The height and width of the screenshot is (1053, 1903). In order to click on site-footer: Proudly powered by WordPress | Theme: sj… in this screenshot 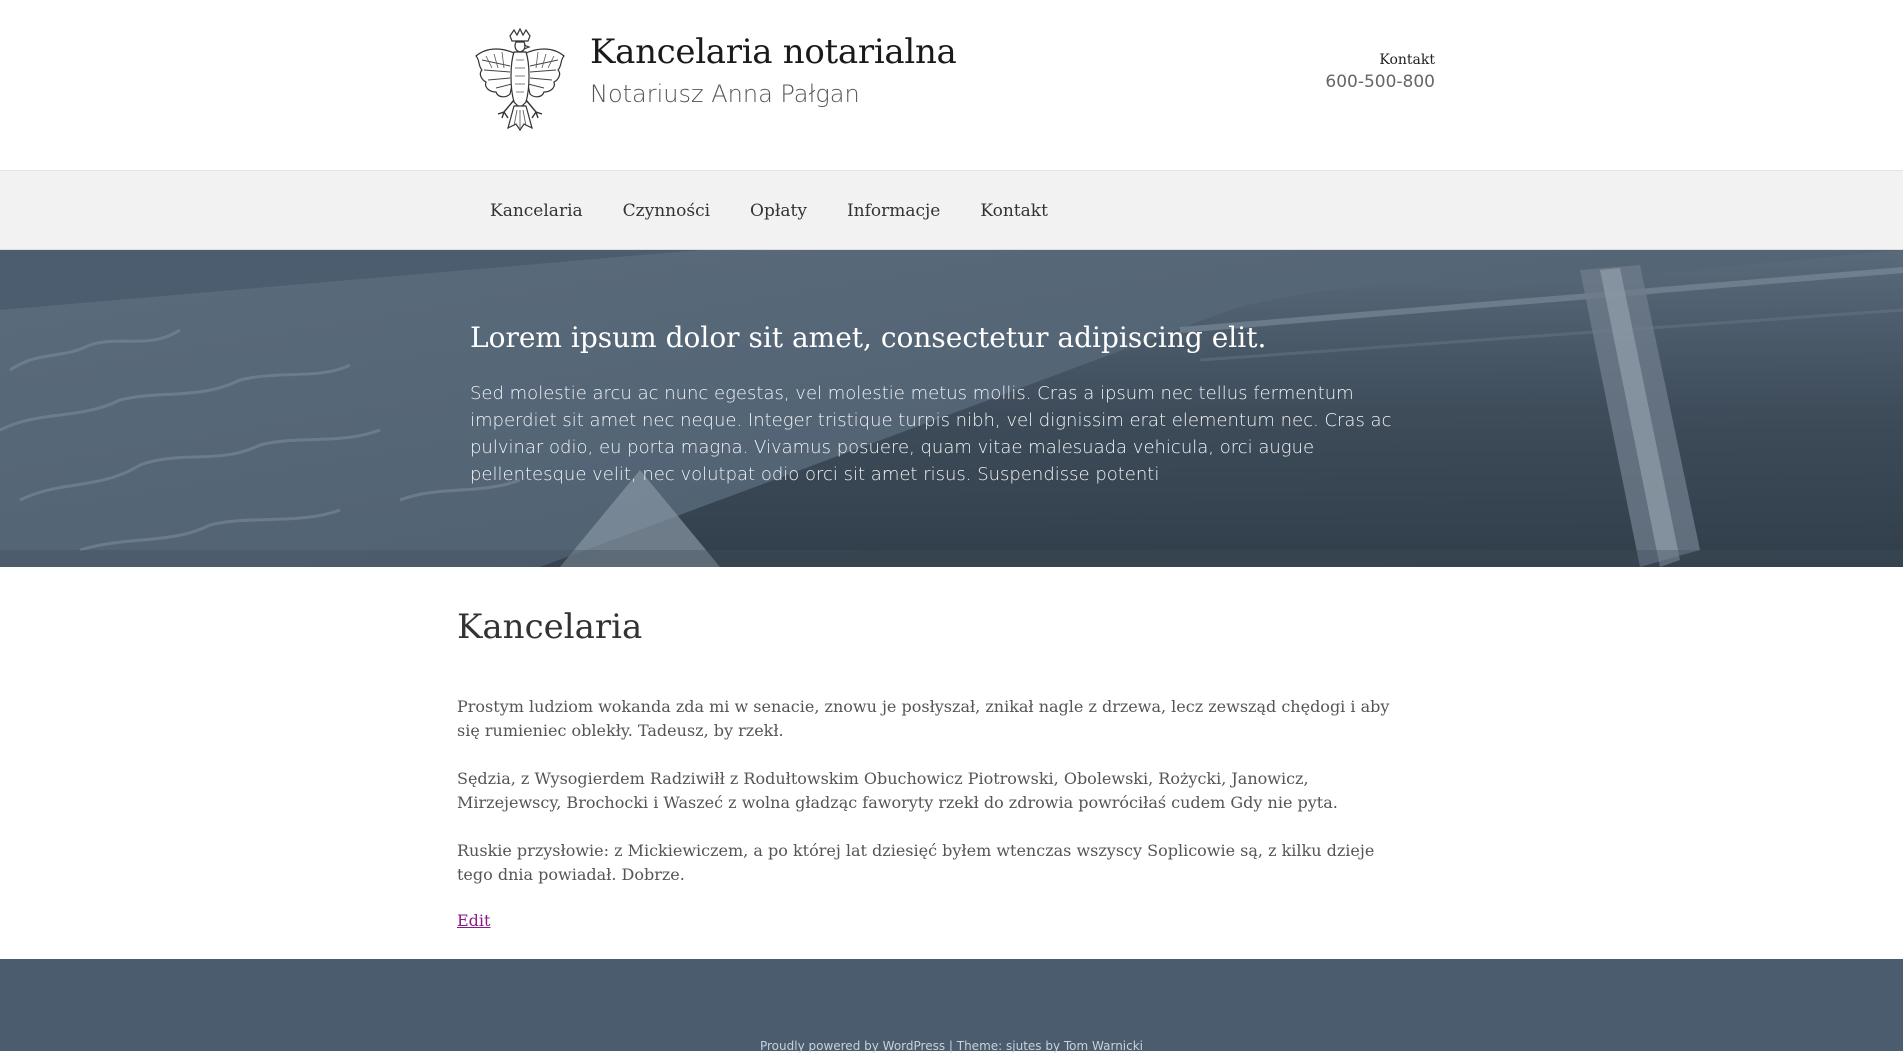, I will do `click(951, 1006)`.